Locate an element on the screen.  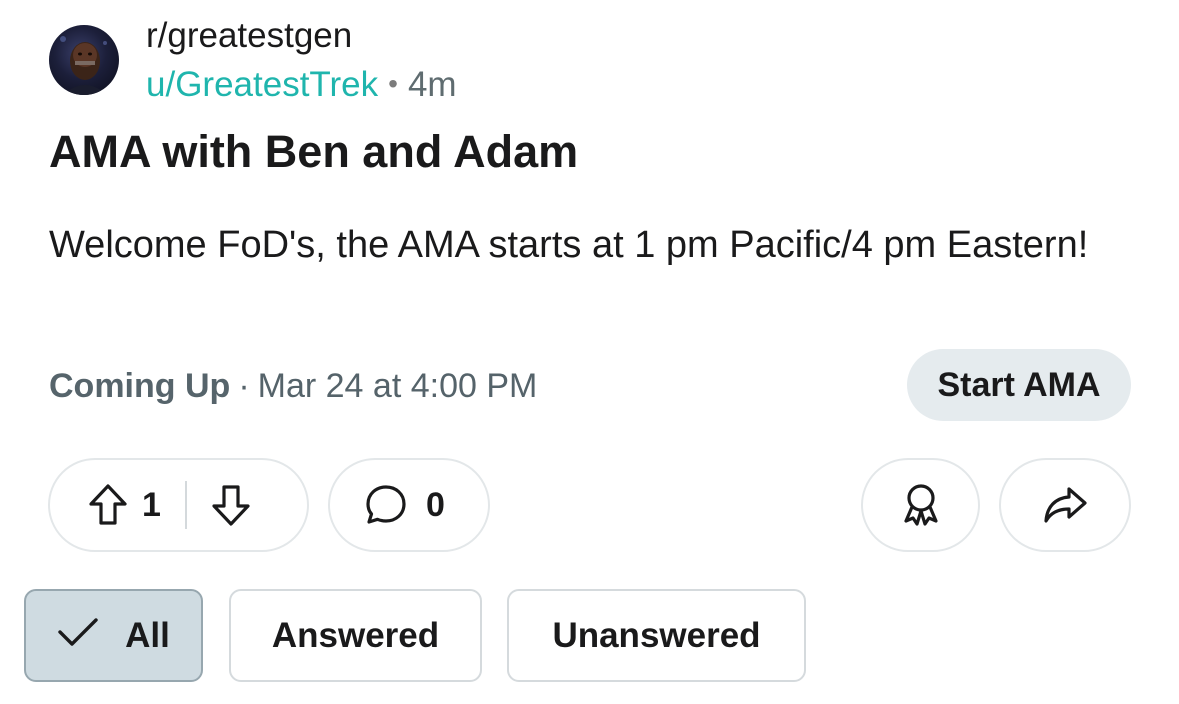
vote-control: 1 is located at coordinates (178, 505).